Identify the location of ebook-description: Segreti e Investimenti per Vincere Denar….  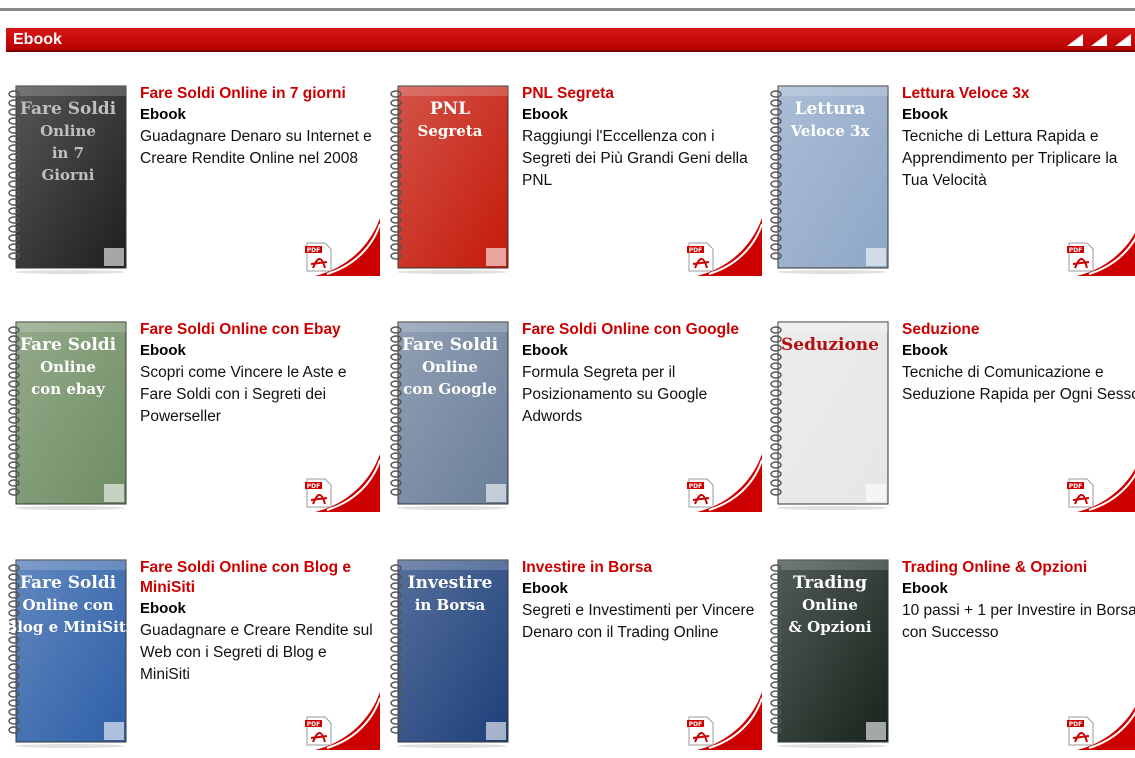
(638, 621).